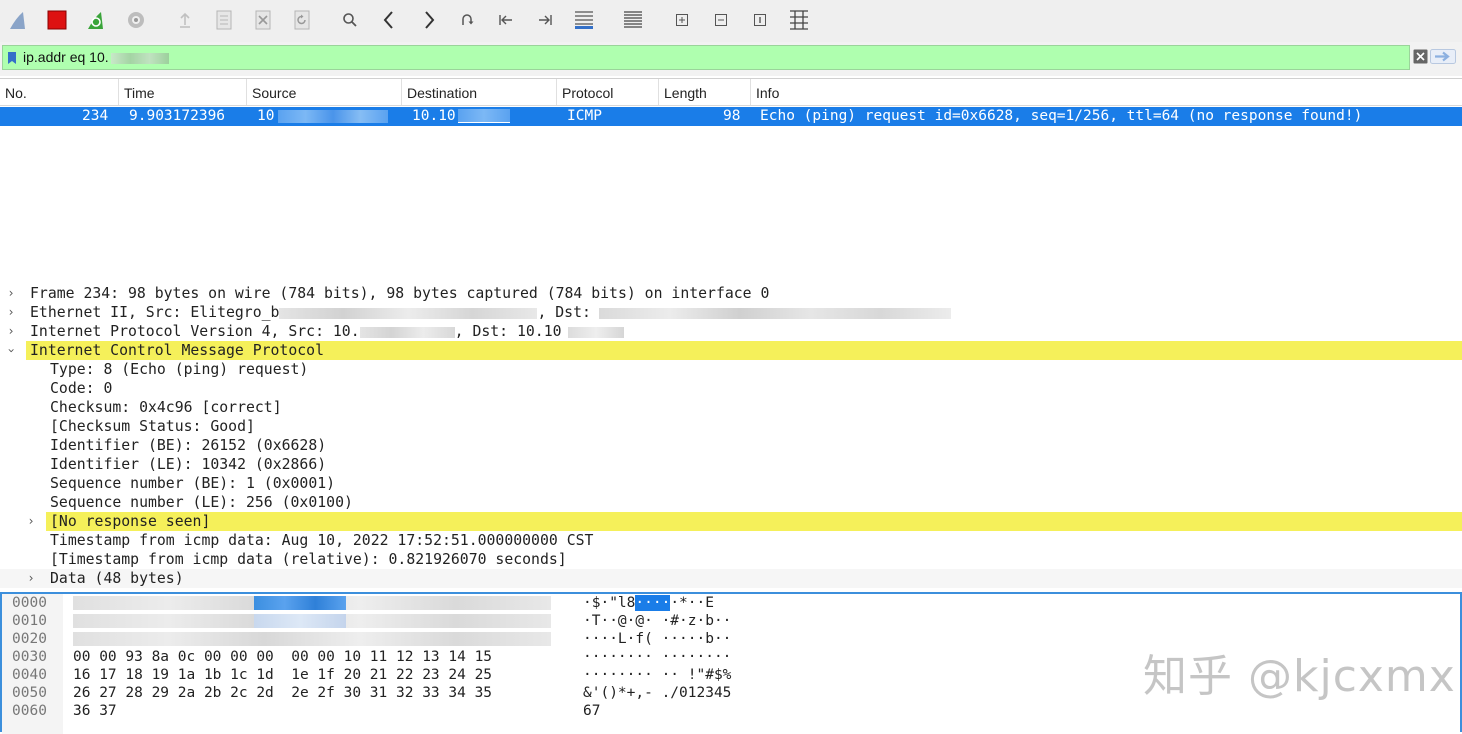 This screenshot has height=734, width=1462. Describe the element at coordinates (434, 116) in the screenshot. I see `destination-text: 10.10` at that location.